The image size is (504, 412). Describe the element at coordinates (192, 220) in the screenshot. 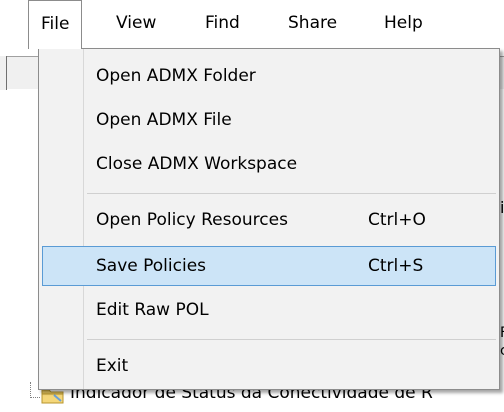

I see `menu-item-label: Open Policy Resources` at that location.